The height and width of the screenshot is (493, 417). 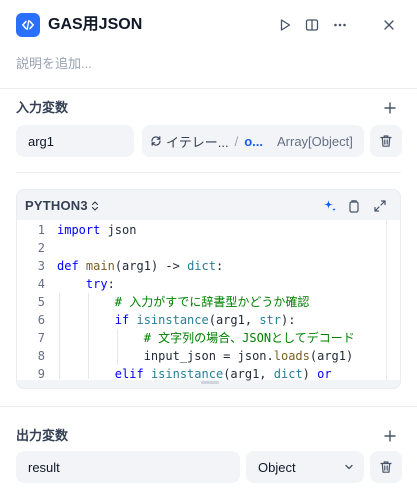 What do you see at coordinates (223, 374) in the screenshot?
I see `code-line: elif isinstance(arg1, dict) or` at bounding box center [223, 374].